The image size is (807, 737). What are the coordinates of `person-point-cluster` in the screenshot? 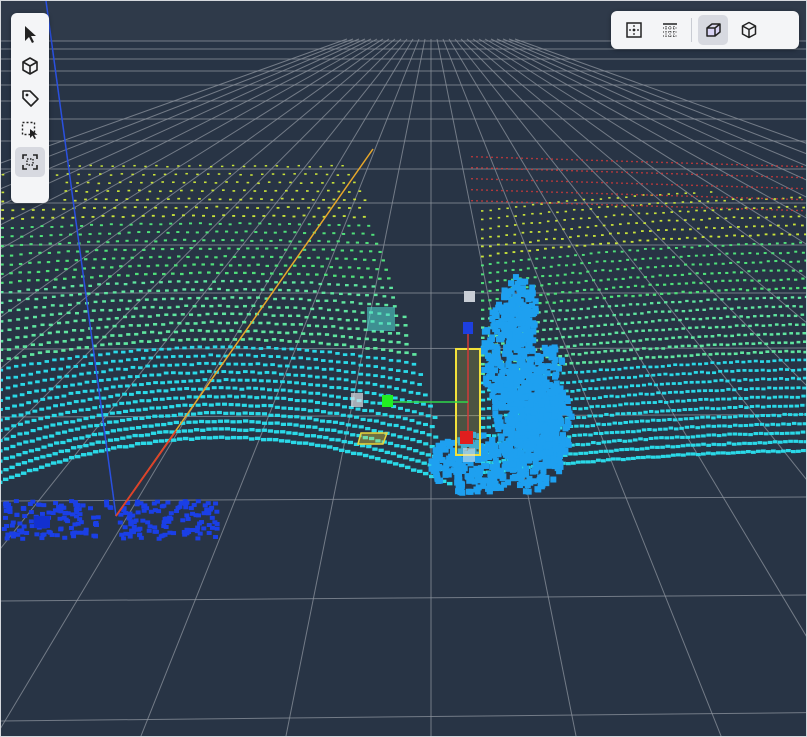 It's located at (501, 385).